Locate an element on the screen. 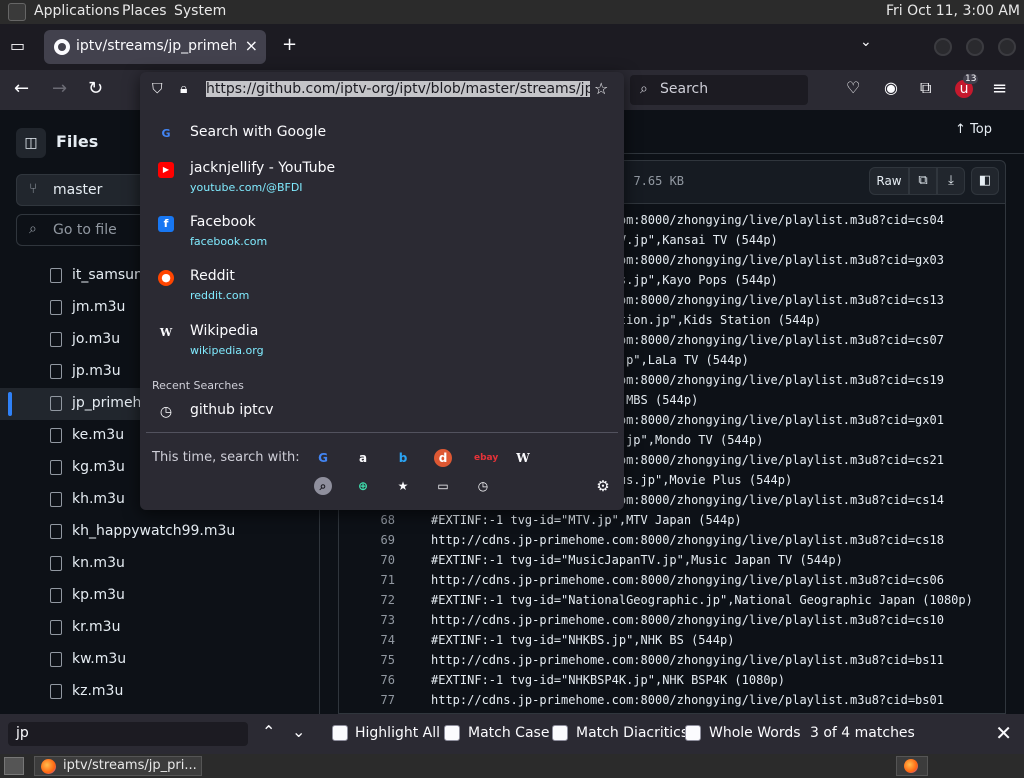 The image size is (1024, 778). minimize-button is located at coordinates (943, 47).